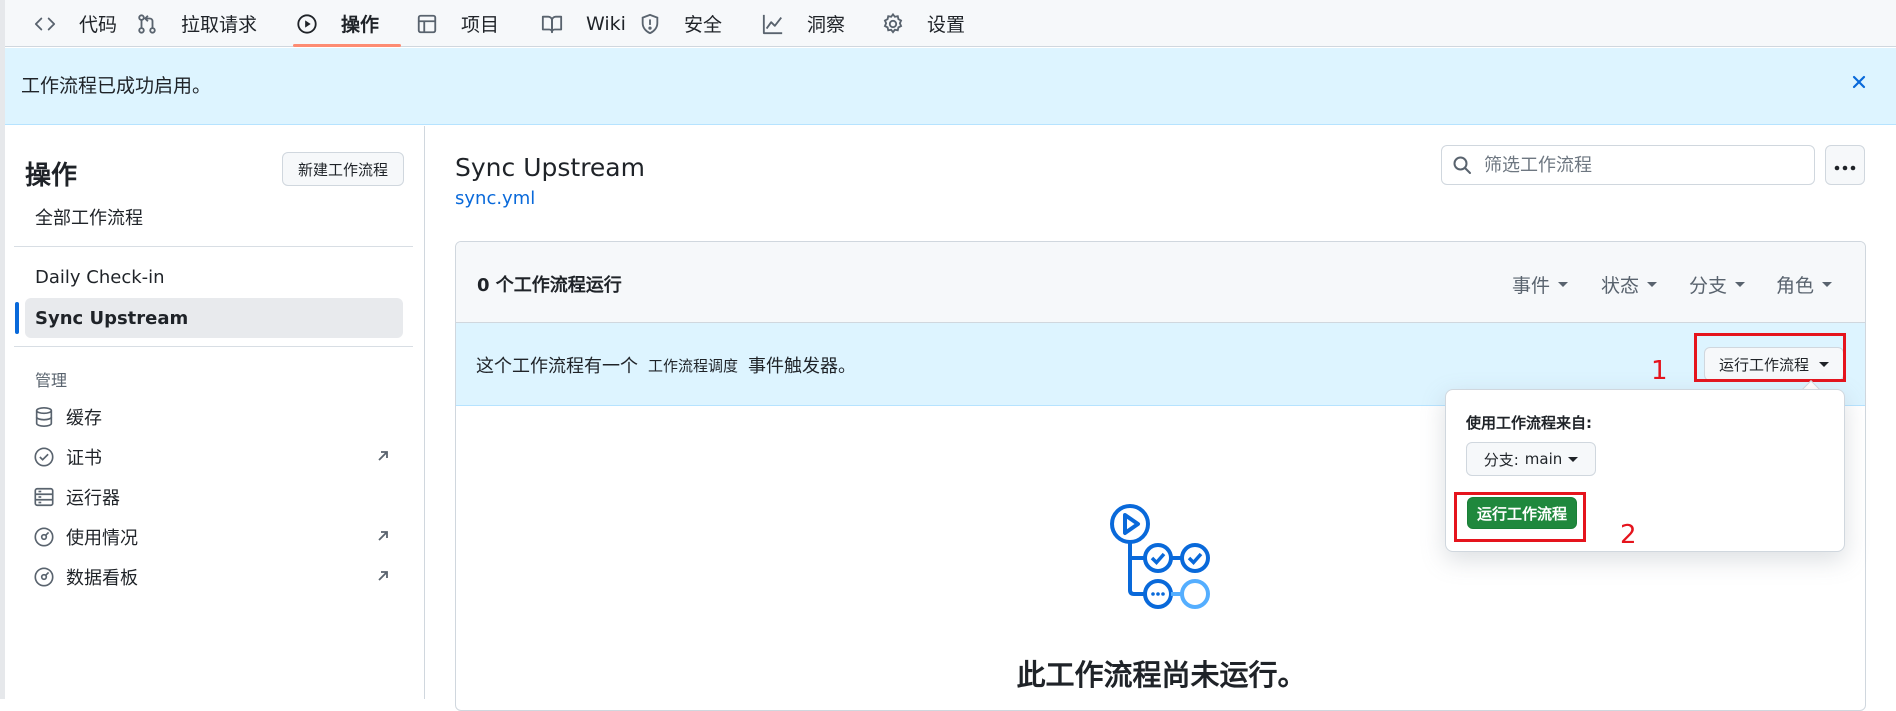 The width and height of the screenshot is (1896, 711). Describe the element at coordinates (946, 25) in the screenshot. I see `tab-label: 设置` at that location.